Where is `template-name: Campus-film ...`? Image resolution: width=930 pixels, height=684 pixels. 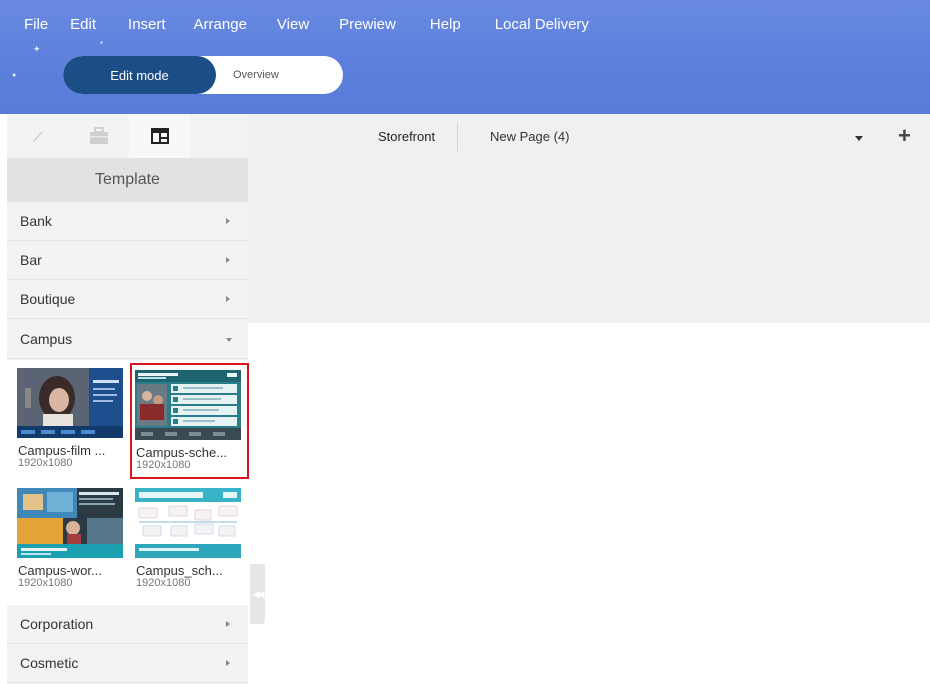 template-name: Campus-film ... is located at coordinates (62, 450).